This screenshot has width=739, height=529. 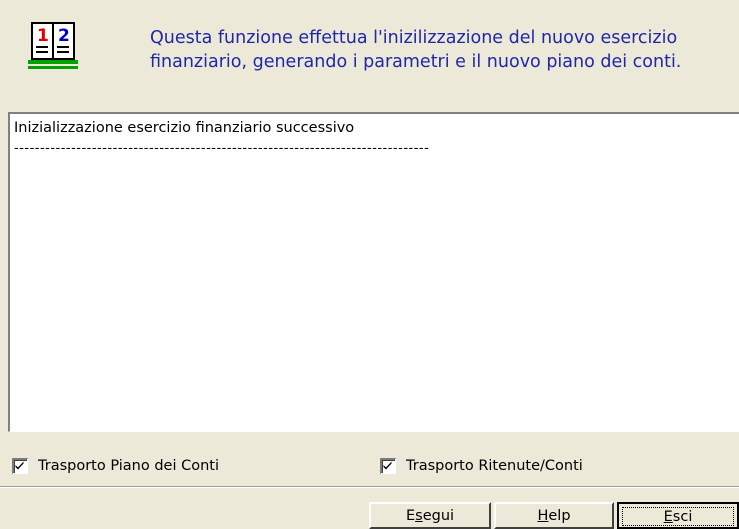 I want to click on esci-focus-rect: Esci, so click(x=678, y=516).